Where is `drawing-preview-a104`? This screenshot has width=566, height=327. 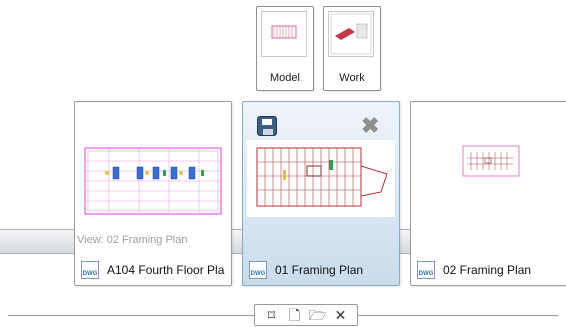
drawing-preview-a104 is located at coordinates (153, 178).